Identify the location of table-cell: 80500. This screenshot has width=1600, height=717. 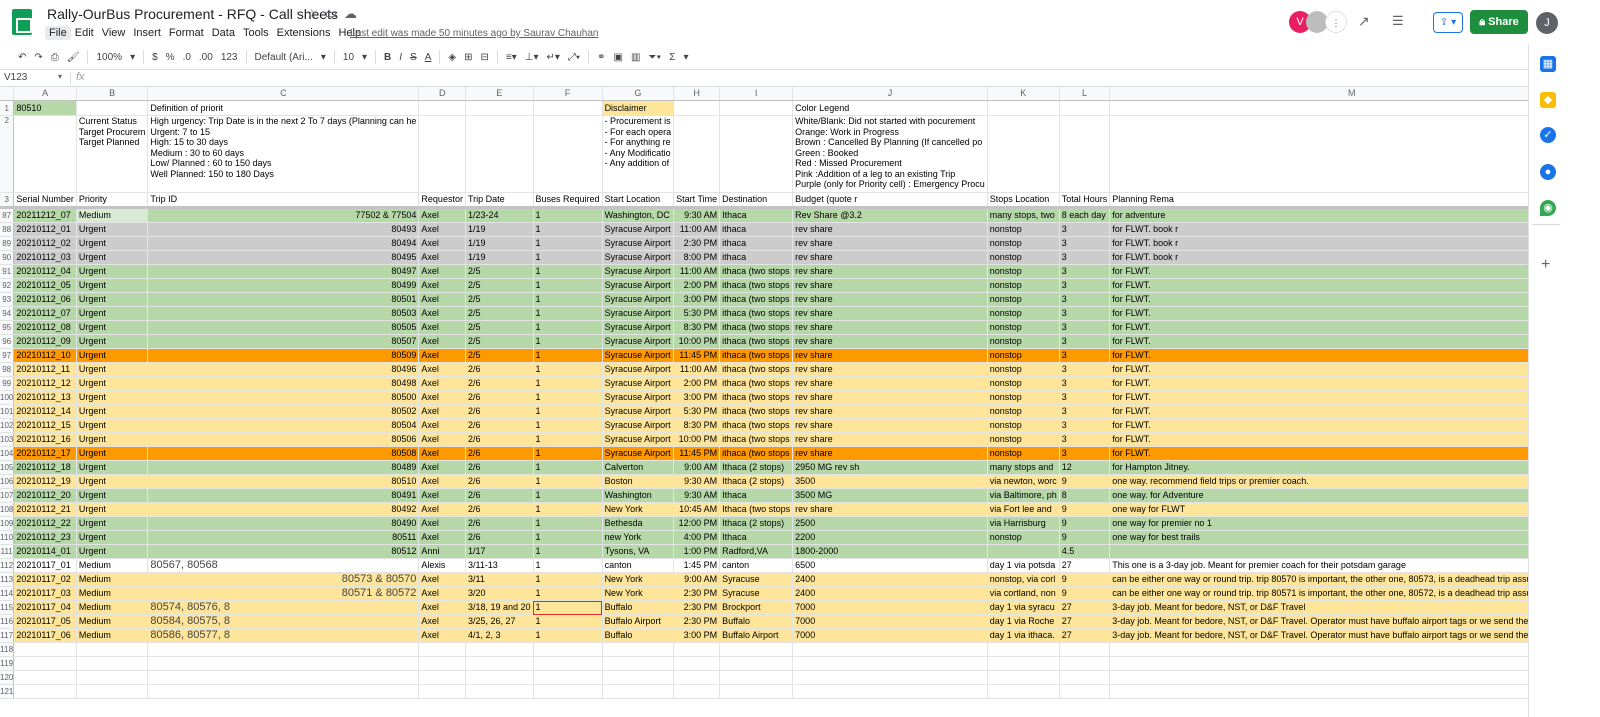
(283, 397).